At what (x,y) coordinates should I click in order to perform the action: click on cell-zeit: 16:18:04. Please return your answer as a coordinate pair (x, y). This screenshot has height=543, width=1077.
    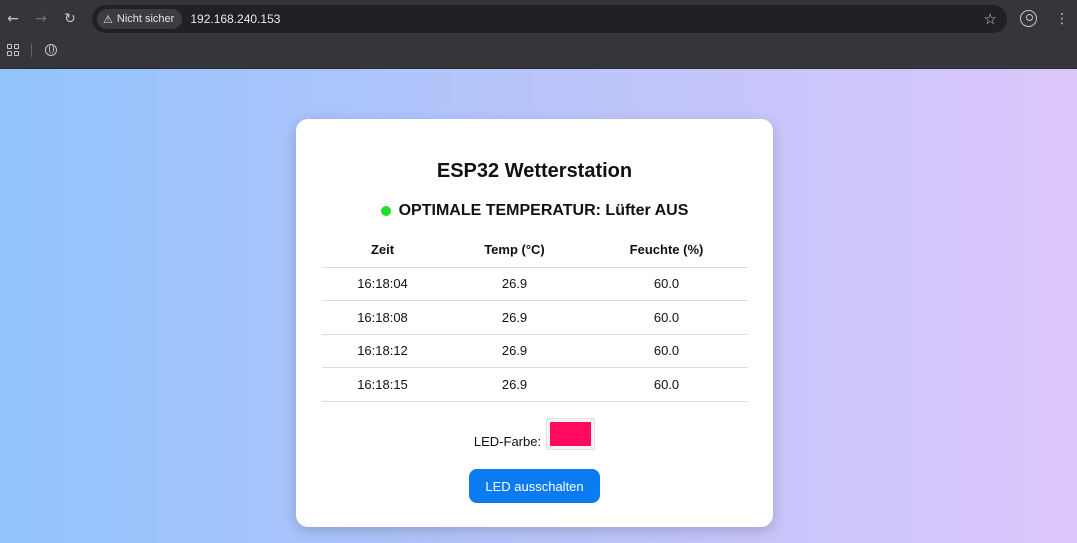
    Looking at the image, I should click on (382, 284).